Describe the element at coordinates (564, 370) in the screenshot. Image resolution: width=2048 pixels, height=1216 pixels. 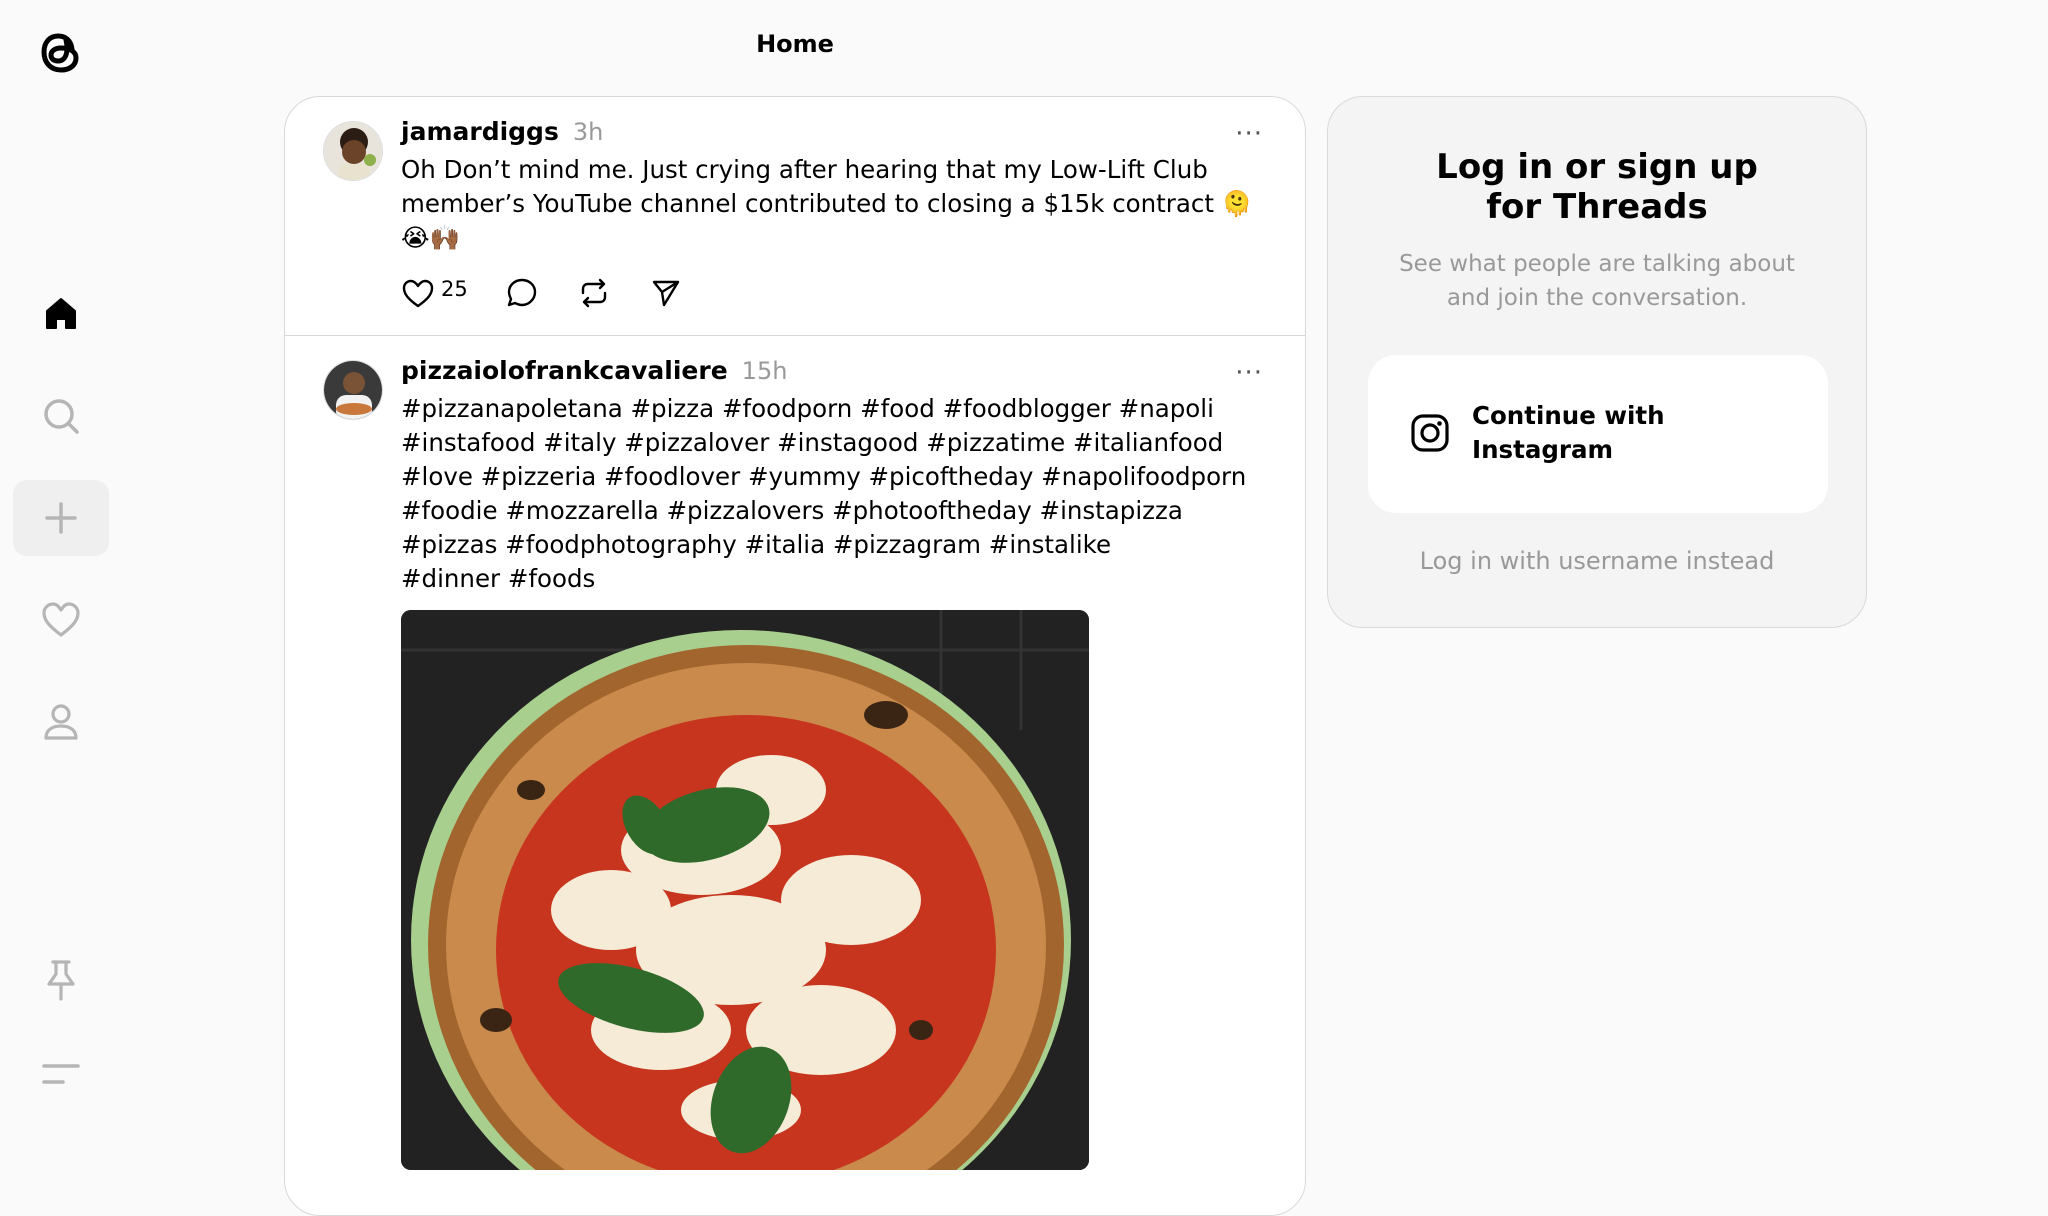
I see `post-username: pizzaiolofrankcavaliere` at that location.